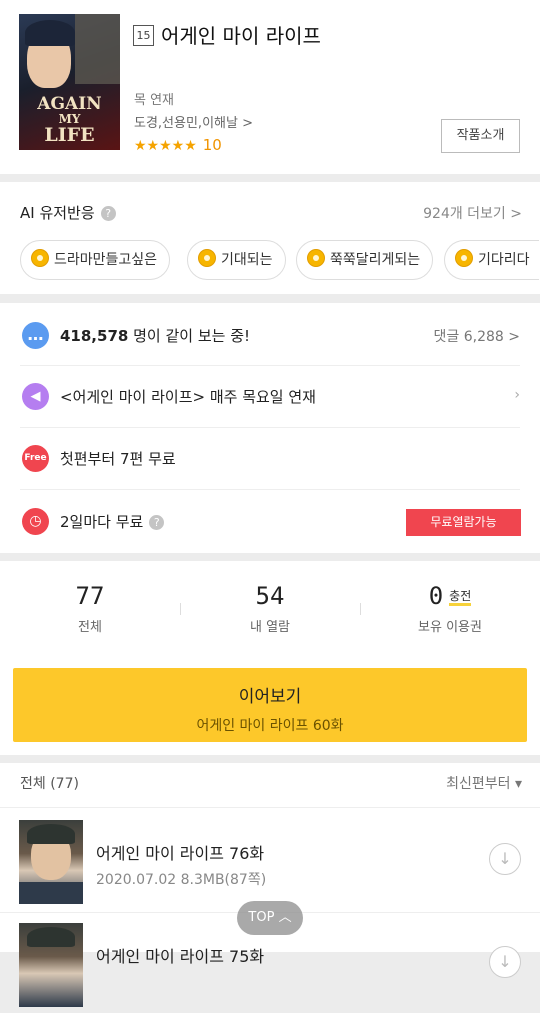 The height and width of the screenshot is (1013, 540). Describe the element at coordinates (241, 36) in the screenshot. I see `comic-title: 어게인 마이 라이프` at that location.